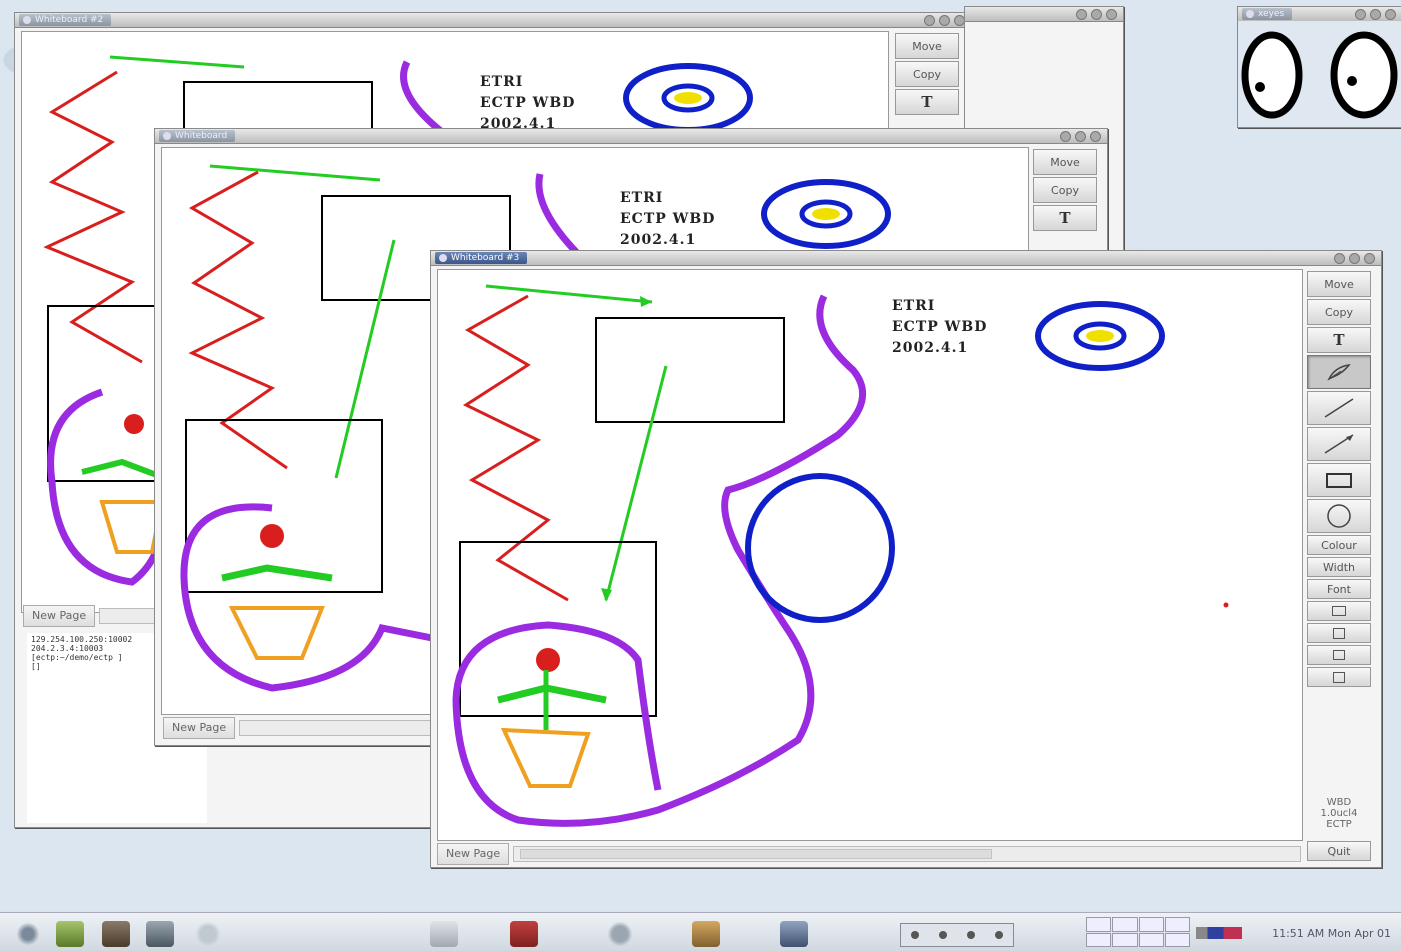  Describe the element at coordinates (116, 934) in the screenshot. I see `tools-icon` at that location.